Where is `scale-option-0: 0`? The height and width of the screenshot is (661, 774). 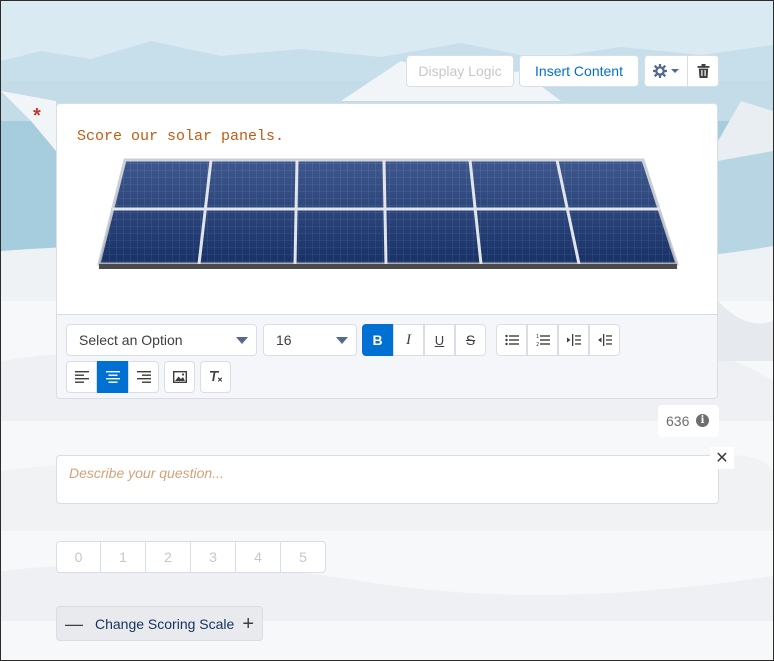
scale-option-0: 0 is located at coordinates (78, 557).